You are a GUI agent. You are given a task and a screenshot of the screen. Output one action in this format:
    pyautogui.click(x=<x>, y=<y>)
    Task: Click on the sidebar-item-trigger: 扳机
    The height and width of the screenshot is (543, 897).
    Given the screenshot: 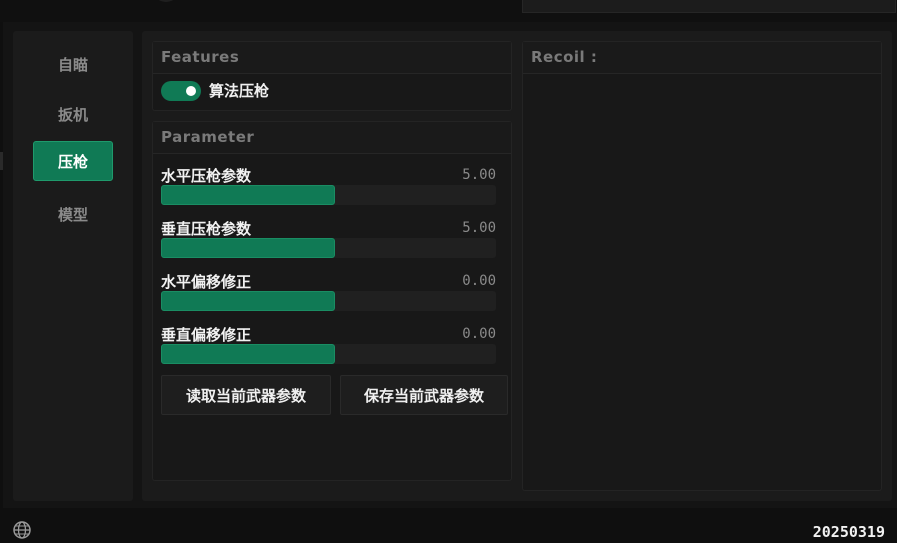 What is the action you would take?
    pyautogui.click(x=73, y=114)
    